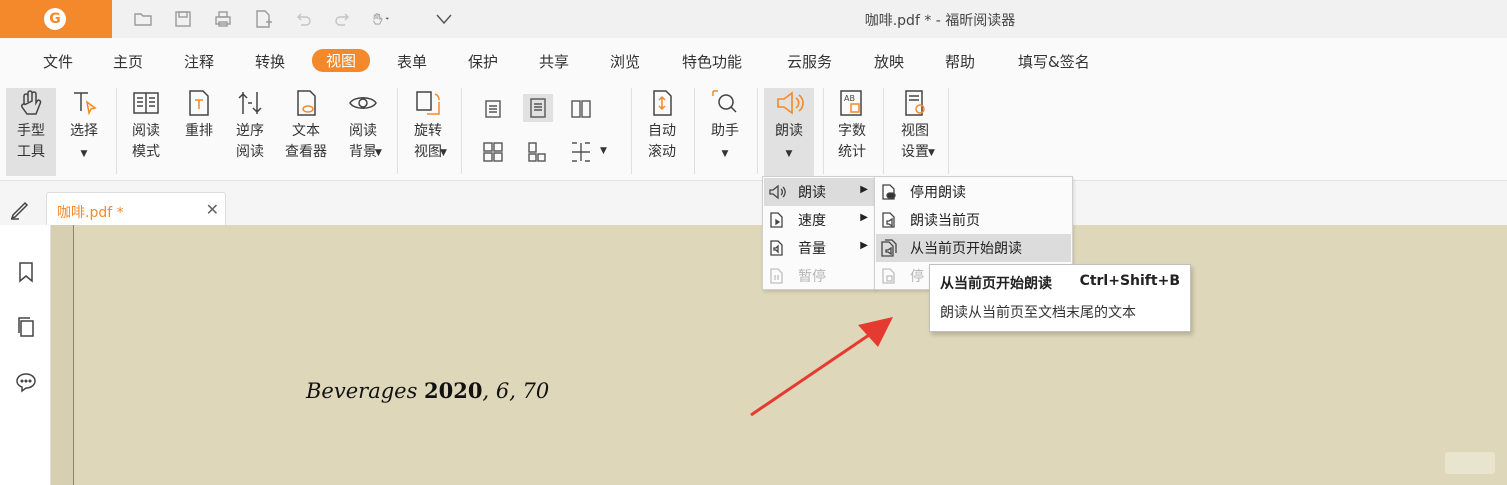 The image size is (1507, 485). What do you see at coordinates (136, 209) in the screenshot?
I see `document-tab: 咖啡.pdf * ✕` at bounding box center [136, 209].